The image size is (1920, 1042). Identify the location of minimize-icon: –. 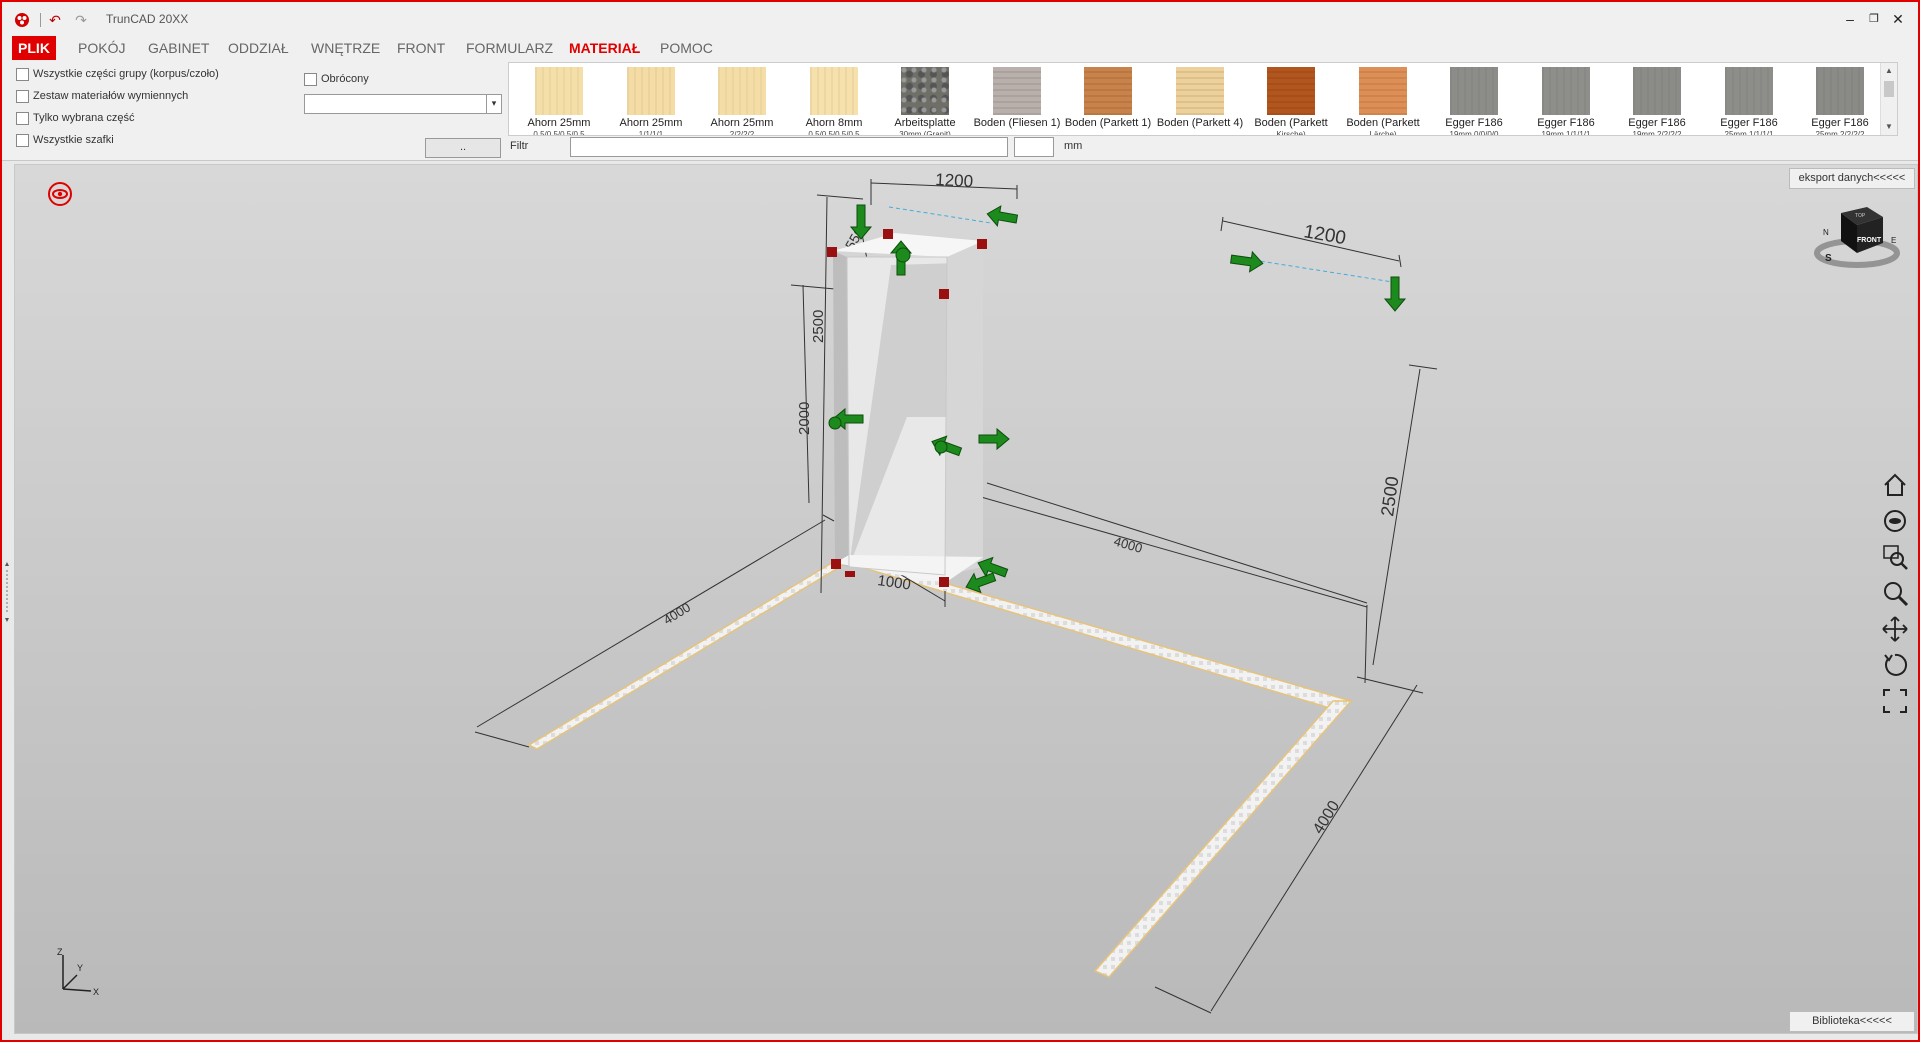
(1850, 19).